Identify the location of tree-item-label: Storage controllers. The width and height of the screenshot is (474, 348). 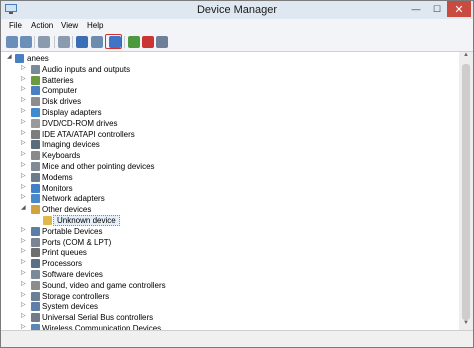
(76, 296).